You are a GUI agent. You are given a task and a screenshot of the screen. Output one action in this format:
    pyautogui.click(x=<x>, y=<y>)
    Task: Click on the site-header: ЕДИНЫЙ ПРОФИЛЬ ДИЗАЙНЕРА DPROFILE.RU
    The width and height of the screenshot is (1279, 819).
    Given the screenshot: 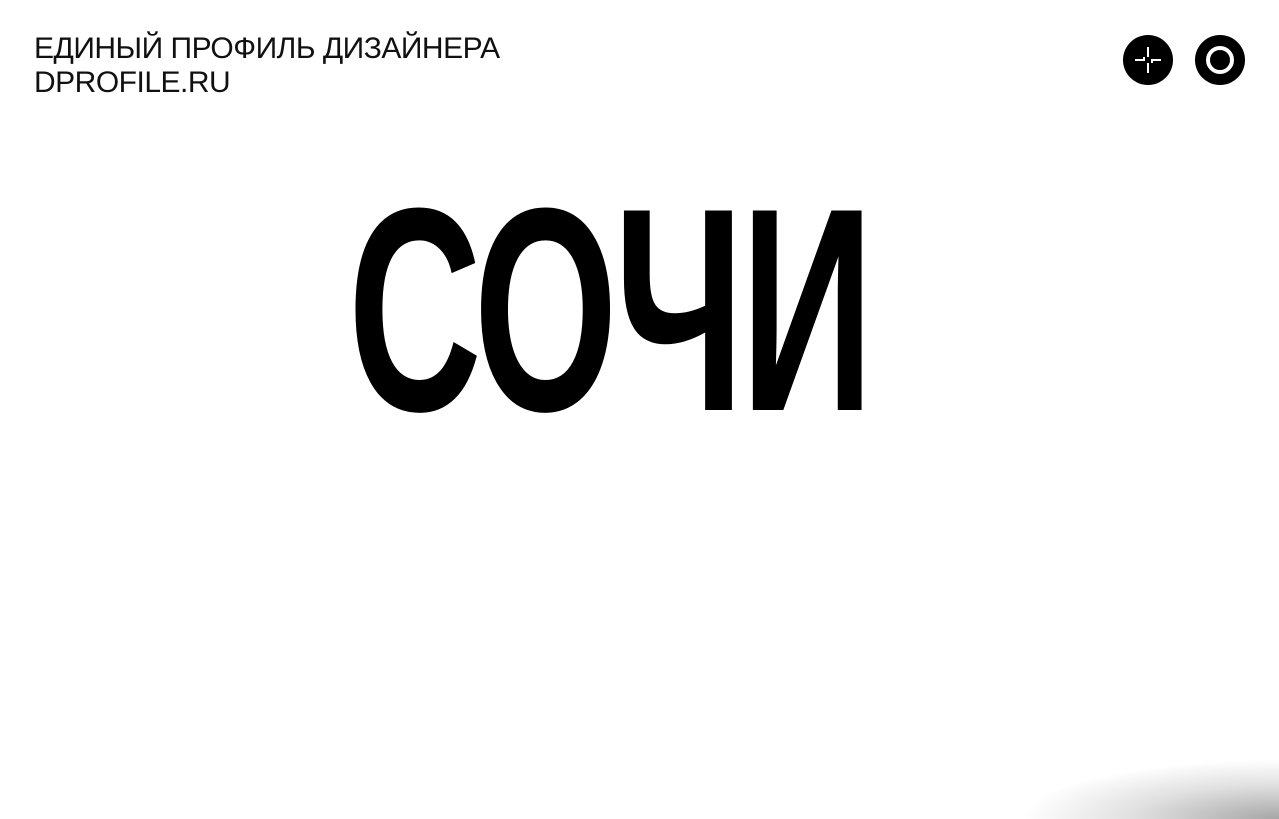 What is the action you would take?
    pyautogui.click(x=267, y=66)
    